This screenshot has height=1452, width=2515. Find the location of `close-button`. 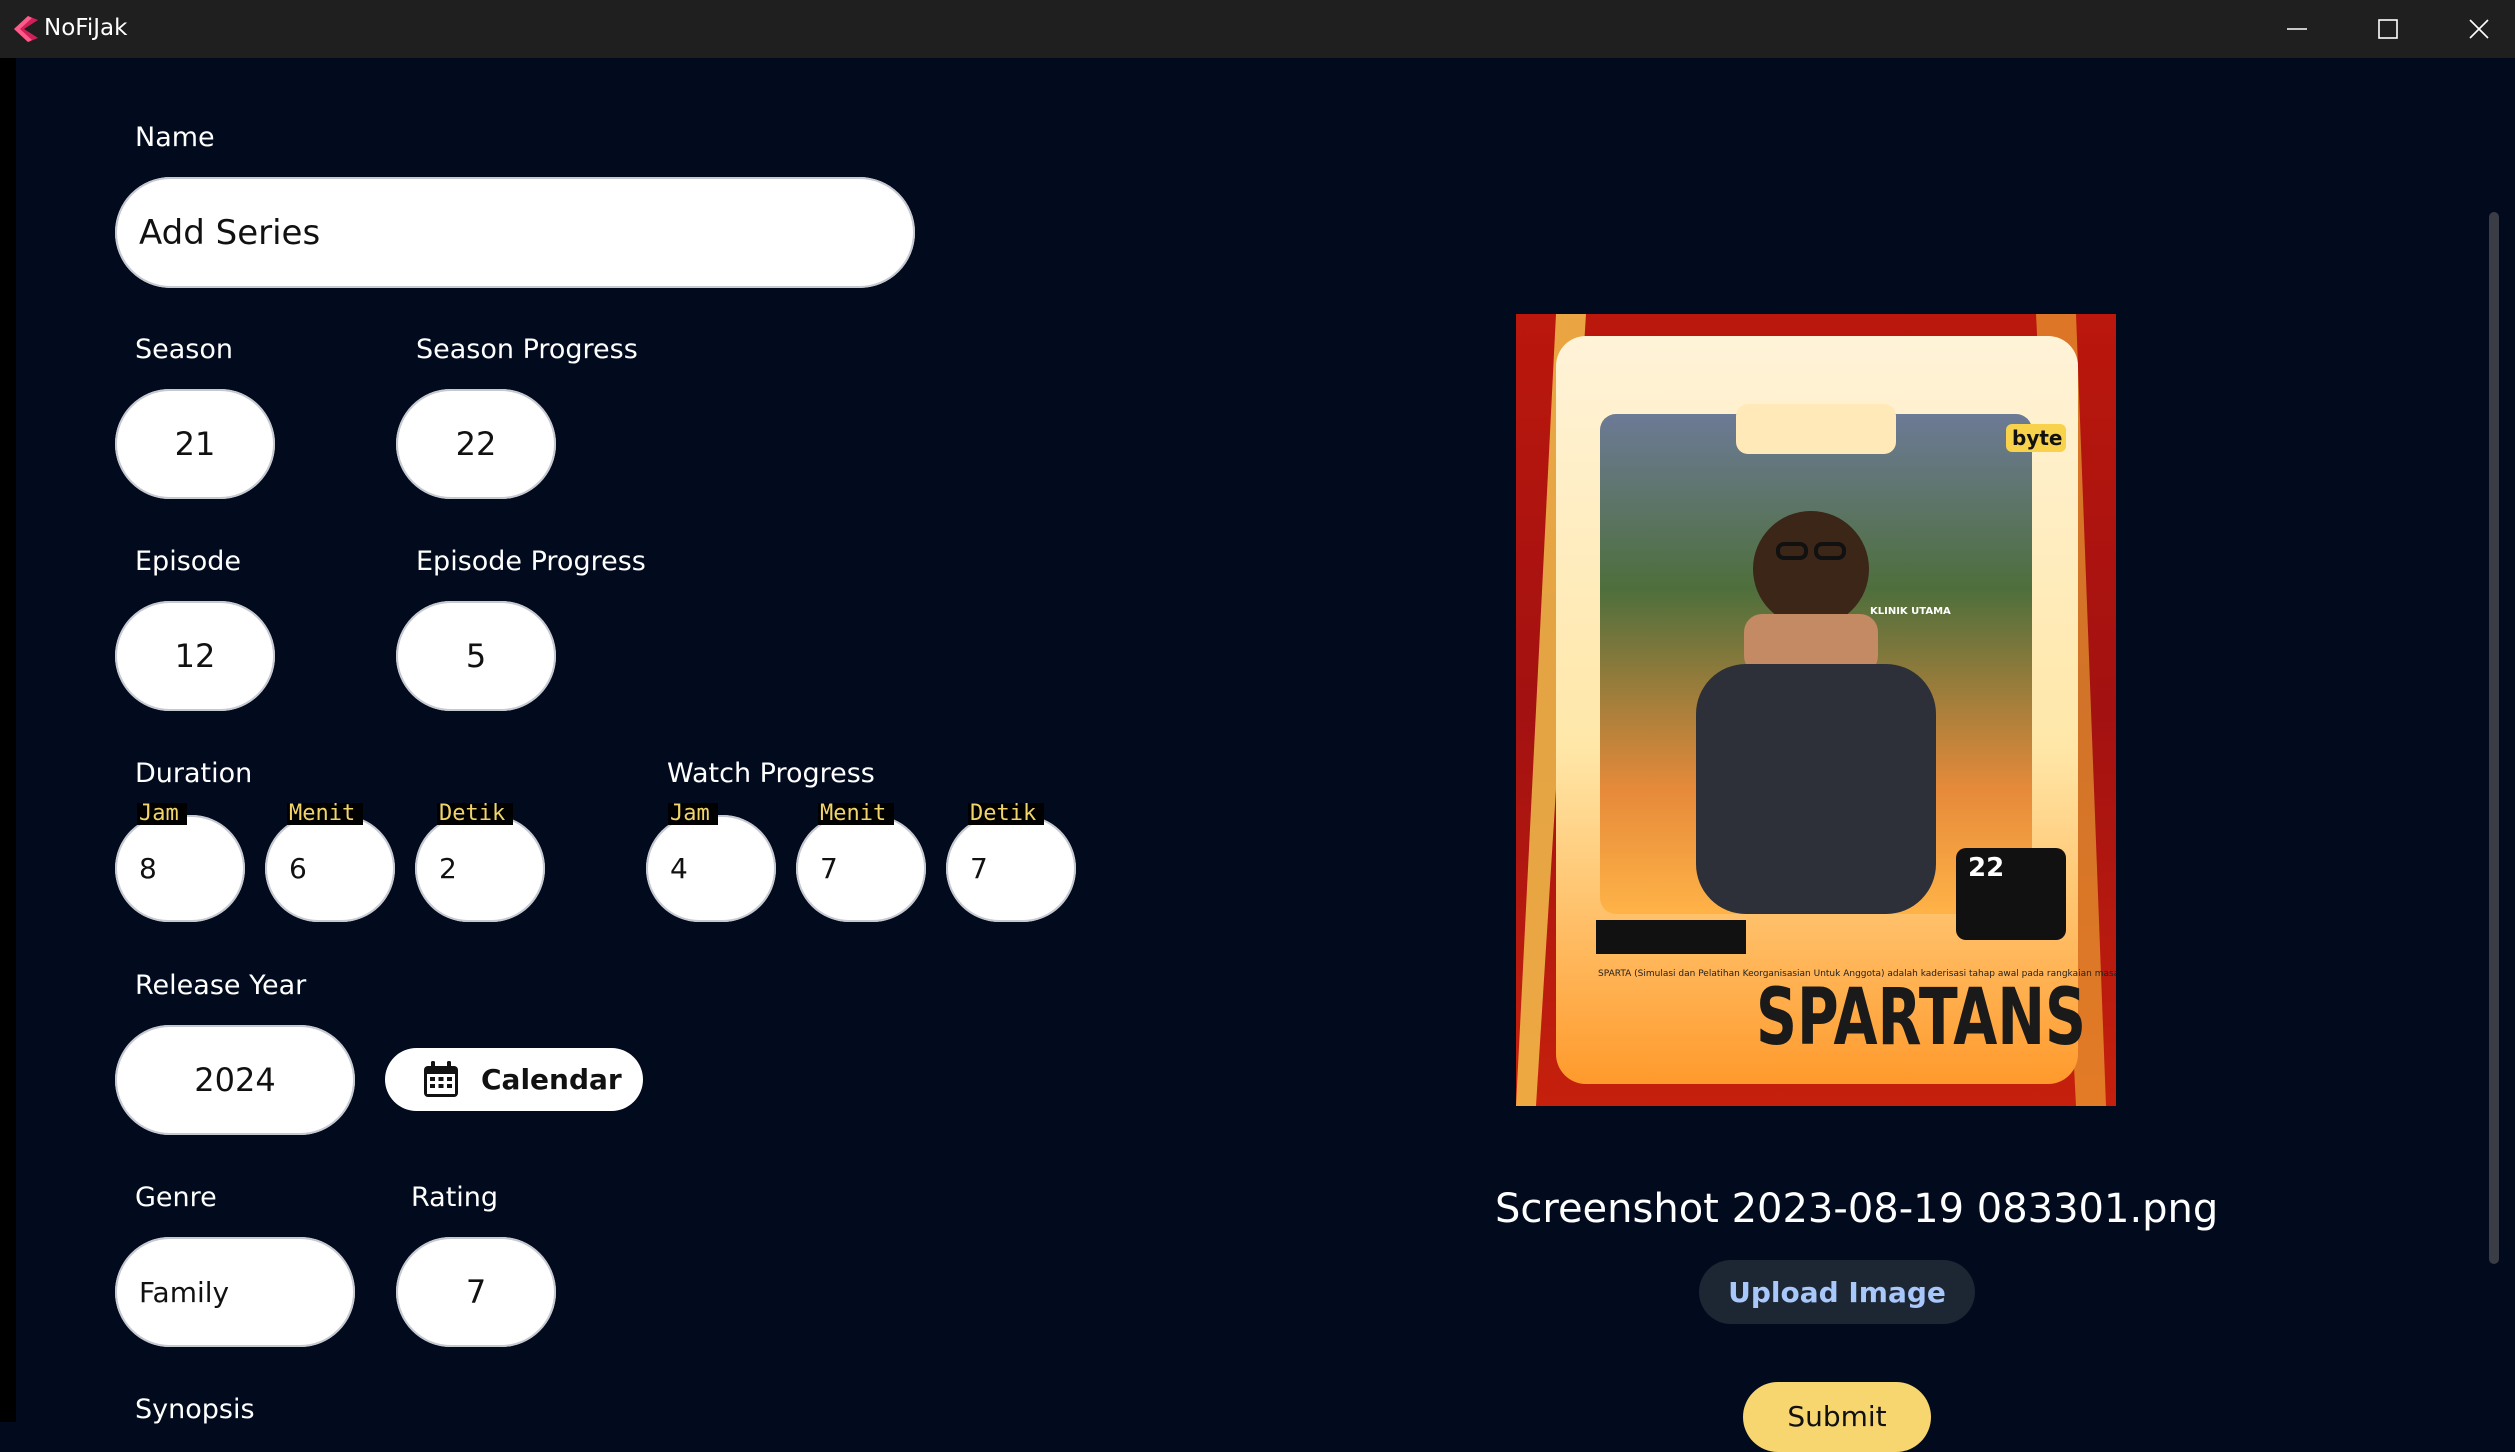

close-button is located at coordinates (2474, 29).